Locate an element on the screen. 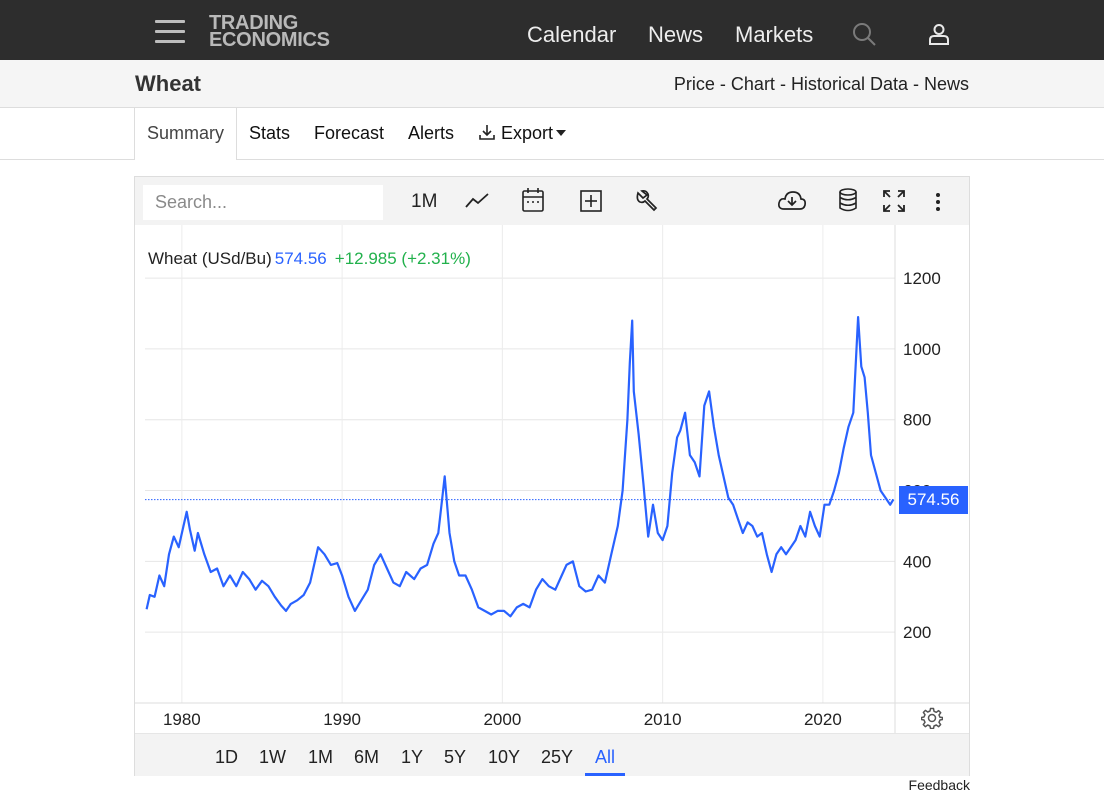 Image resolution: width=1104 pixels, height=801 pixels. link-news: News is located at coordinates (946, 84).